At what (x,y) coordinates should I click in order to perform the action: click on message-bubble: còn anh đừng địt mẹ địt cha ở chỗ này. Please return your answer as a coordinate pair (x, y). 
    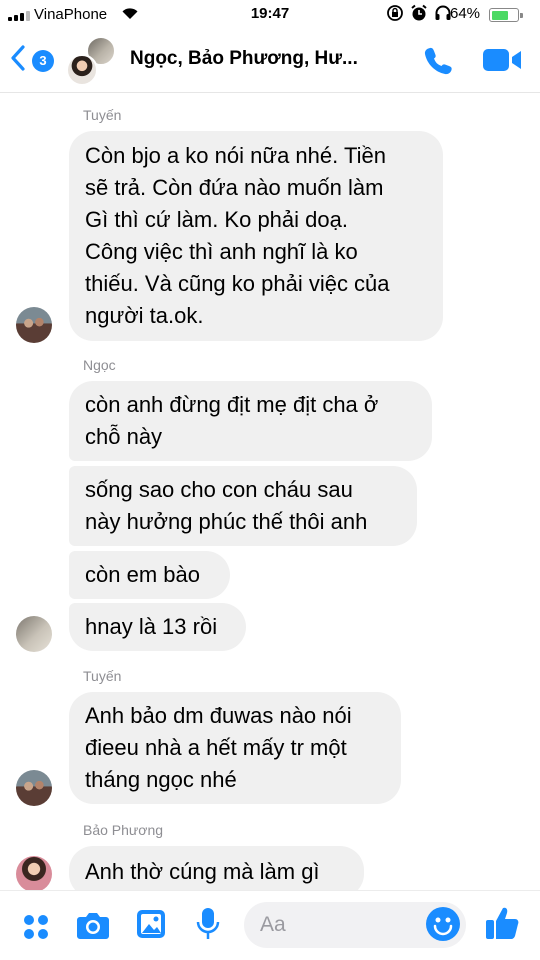
    Looking at the image, I should click on (250, 421).